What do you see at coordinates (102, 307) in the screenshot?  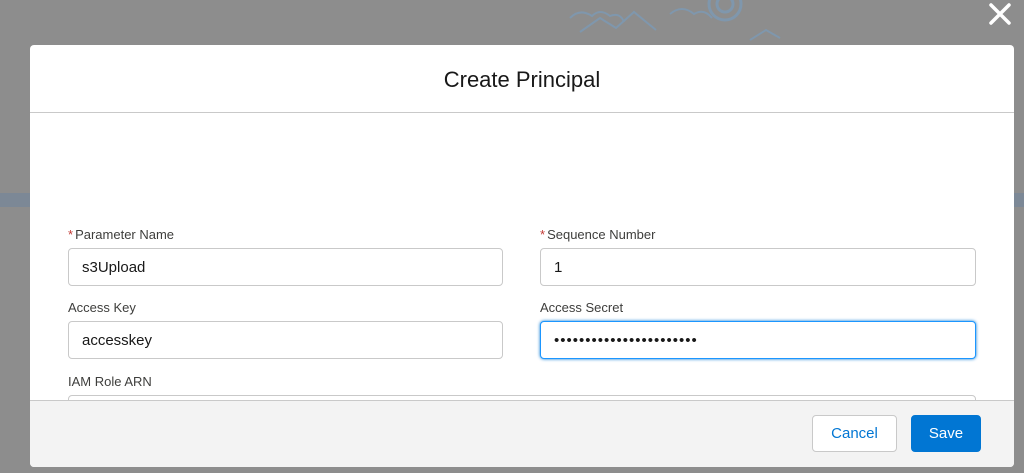 I see `access-key-label: Access Key` at bounding box center [102, 307].